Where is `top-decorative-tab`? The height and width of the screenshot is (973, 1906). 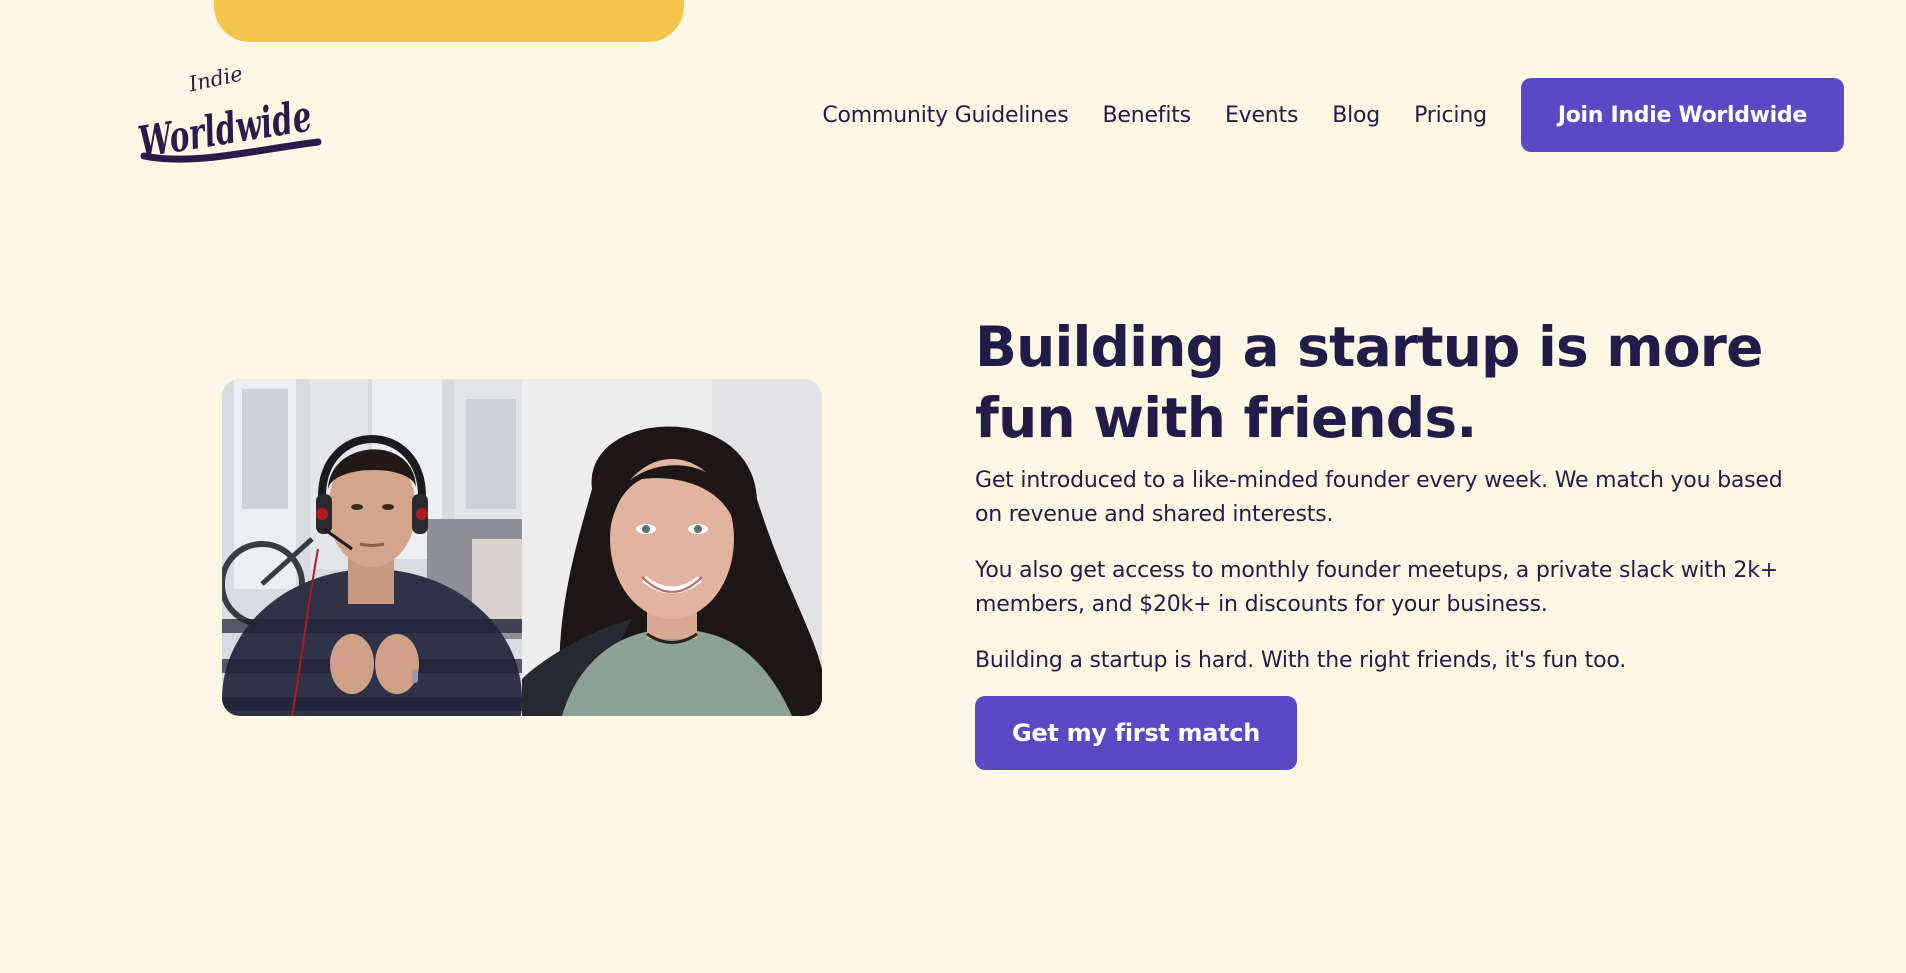
top-decorative-tab is located at coordinates (449, 21).